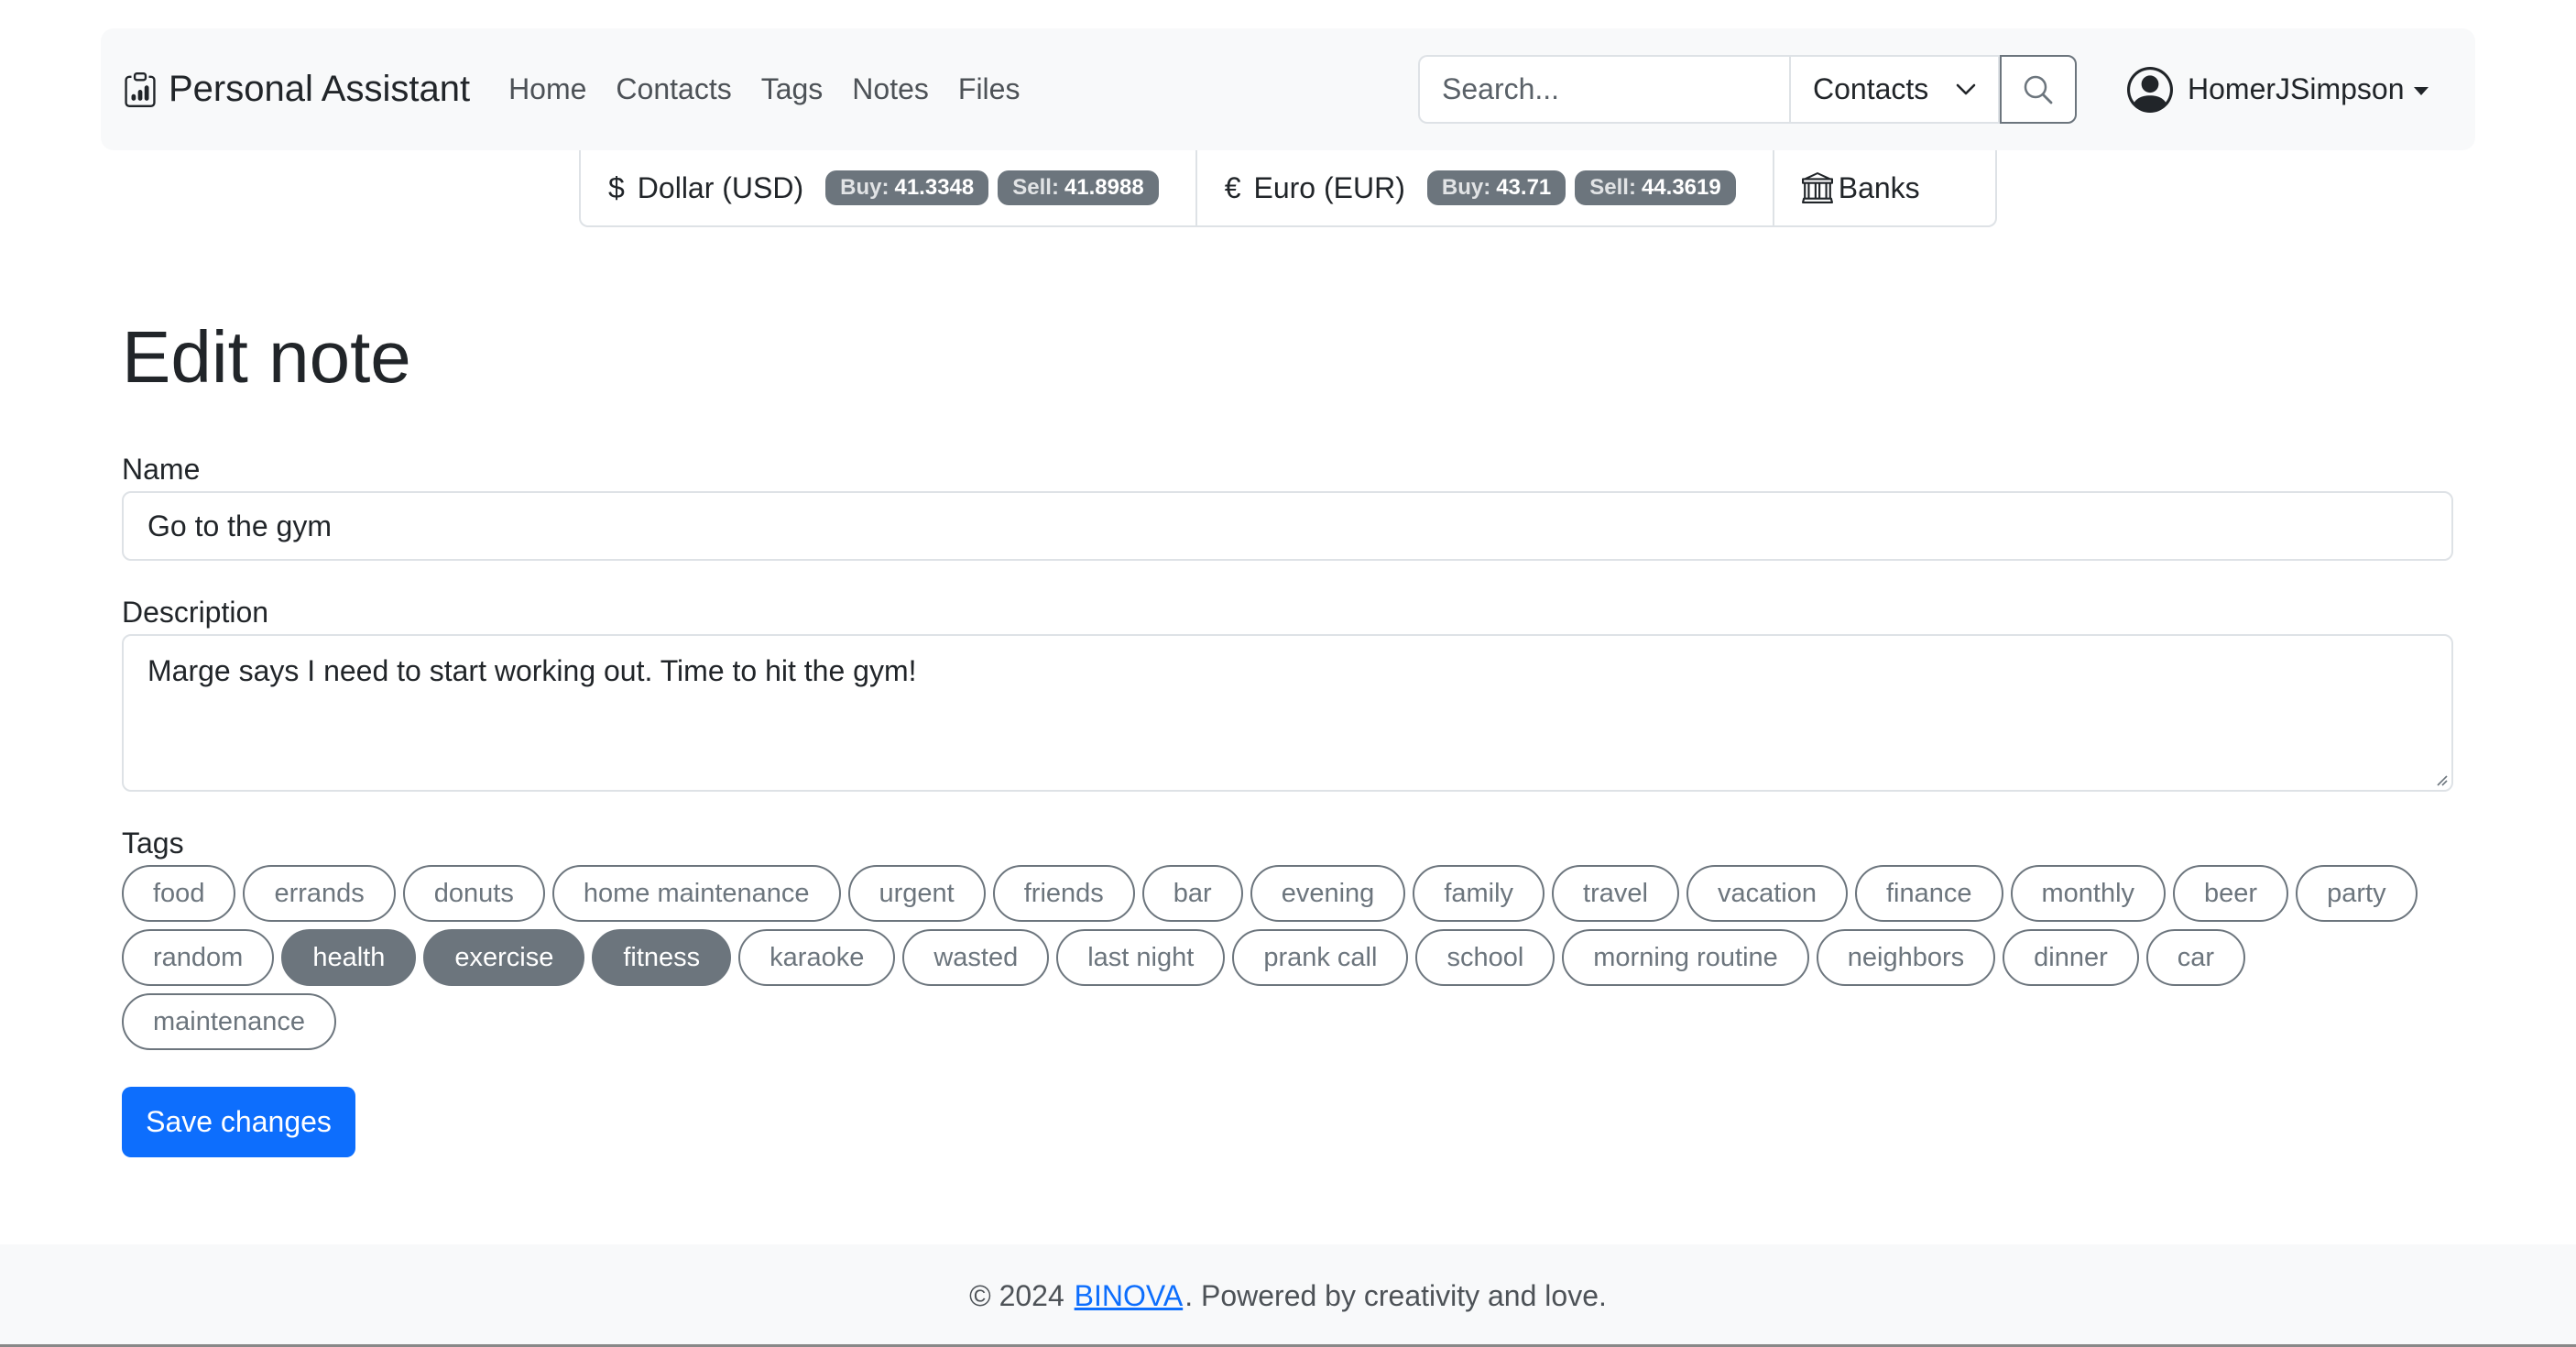  What do you see at coordinates (817, 957) in the screenshot?
I see `tag-karaoke: karaoke` at bounding box center [817, 957].